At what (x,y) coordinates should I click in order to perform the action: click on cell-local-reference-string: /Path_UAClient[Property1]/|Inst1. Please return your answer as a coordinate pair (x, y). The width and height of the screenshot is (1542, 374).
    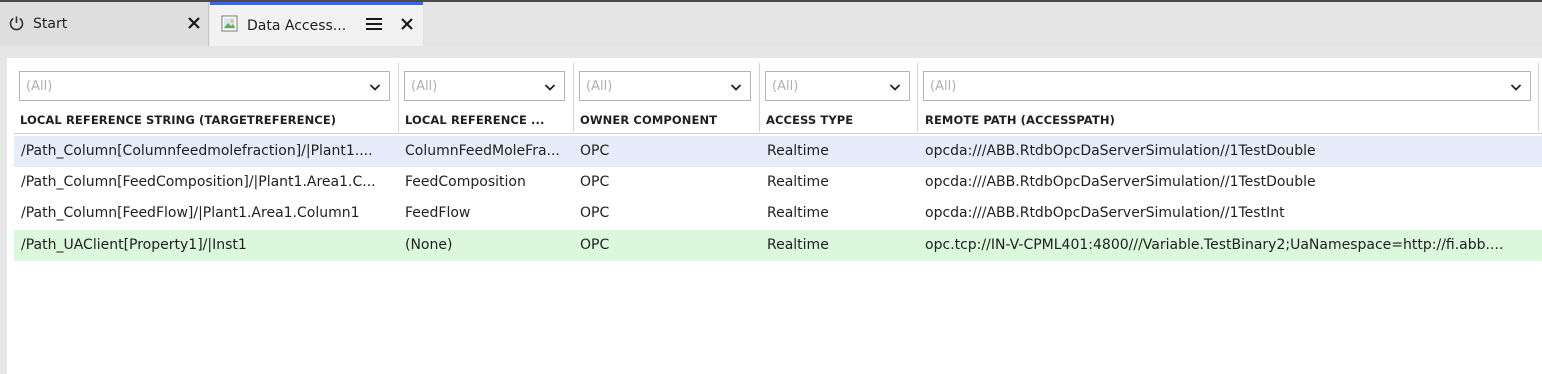
    Looking at the image, I should click on (134, 245).